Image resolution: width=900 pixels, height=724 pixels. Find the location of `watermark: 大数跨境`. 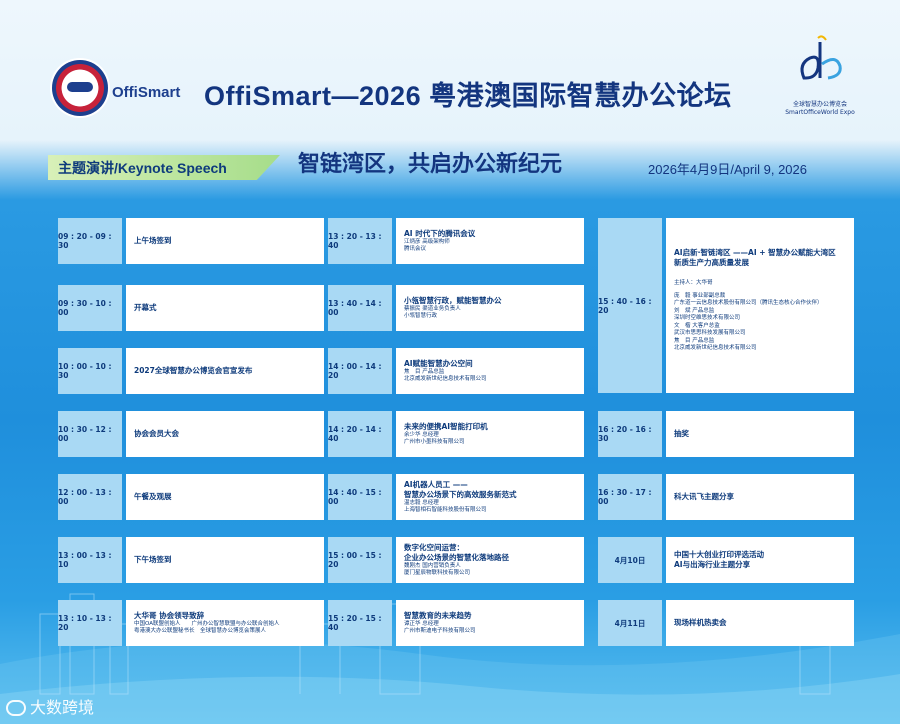

watermark: 大数跨境 is located at coordinates (50, 706).